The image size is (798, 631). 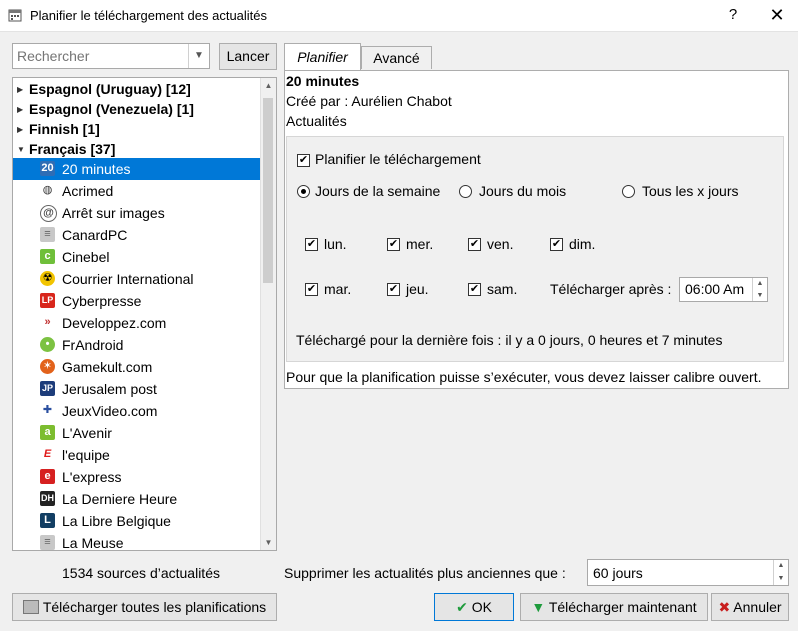 I want to click on day-ven-label: ven., so click(x=500, y=244).